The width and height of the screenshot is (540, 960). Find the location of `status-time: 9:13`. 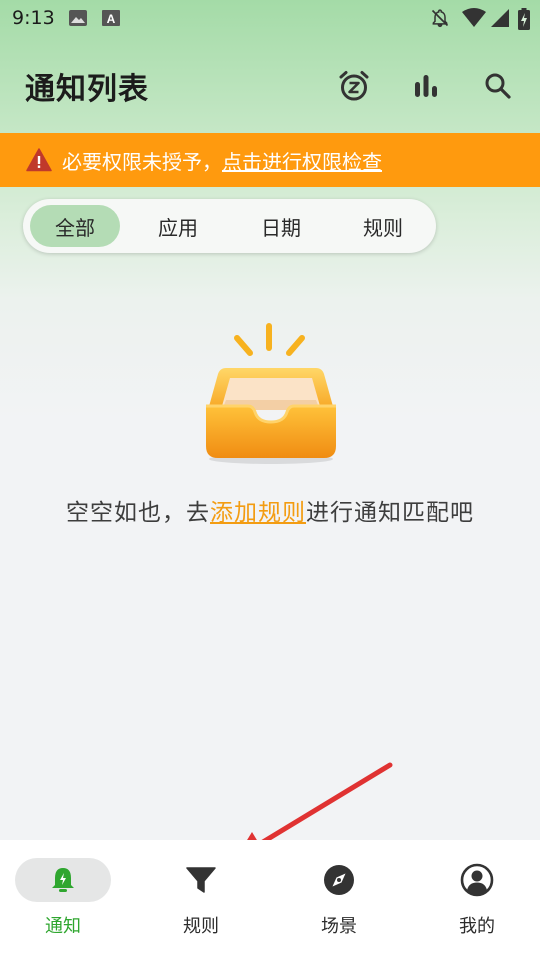

status-time: 9:13 is located at coordinates (33, 18).